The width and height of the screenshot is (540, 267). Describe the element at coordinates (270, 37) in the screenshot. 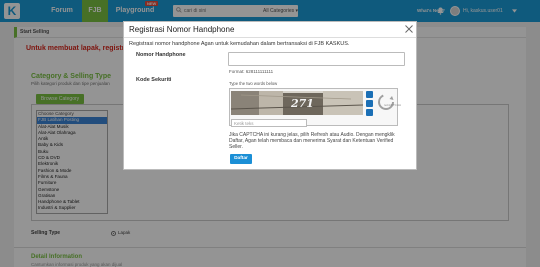

I see `modal-divider` at that location.